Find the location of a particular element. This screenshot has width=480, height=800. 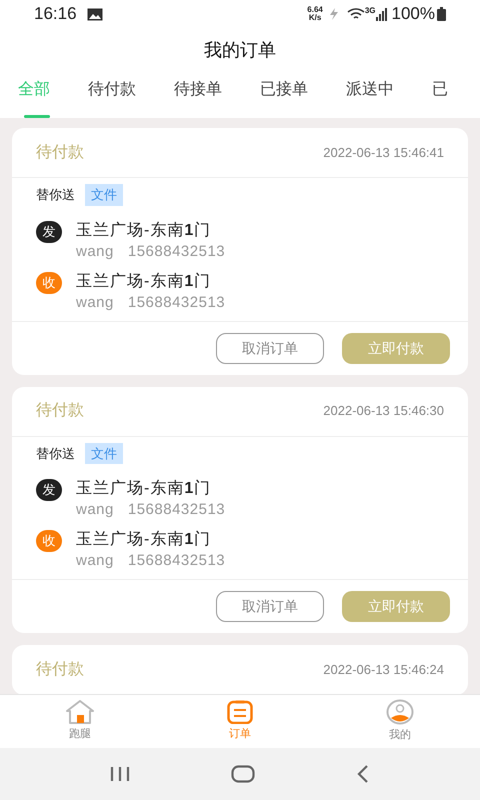

nav-tab: 订单 is located at coordinates (240, 721).